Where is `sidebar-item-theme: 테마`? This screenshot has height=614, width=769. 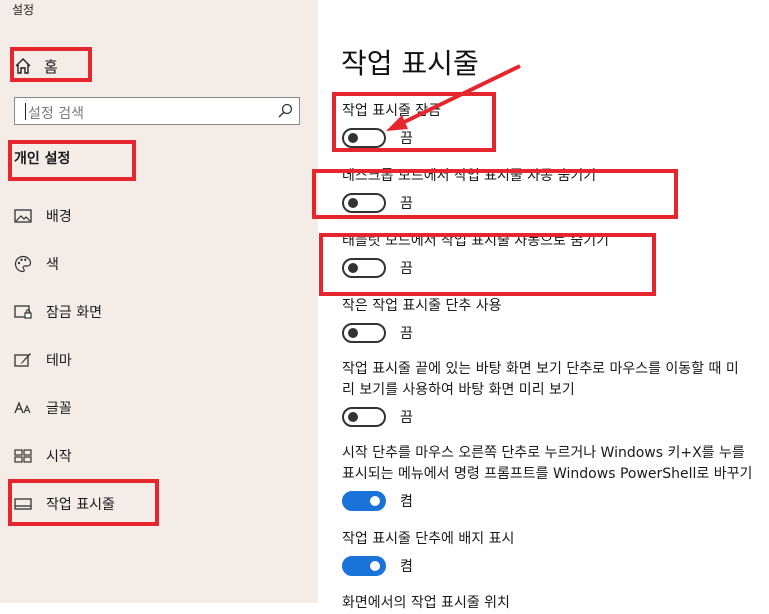
sidebar-item-theme: 테마 is located at coordinates (159, 360).